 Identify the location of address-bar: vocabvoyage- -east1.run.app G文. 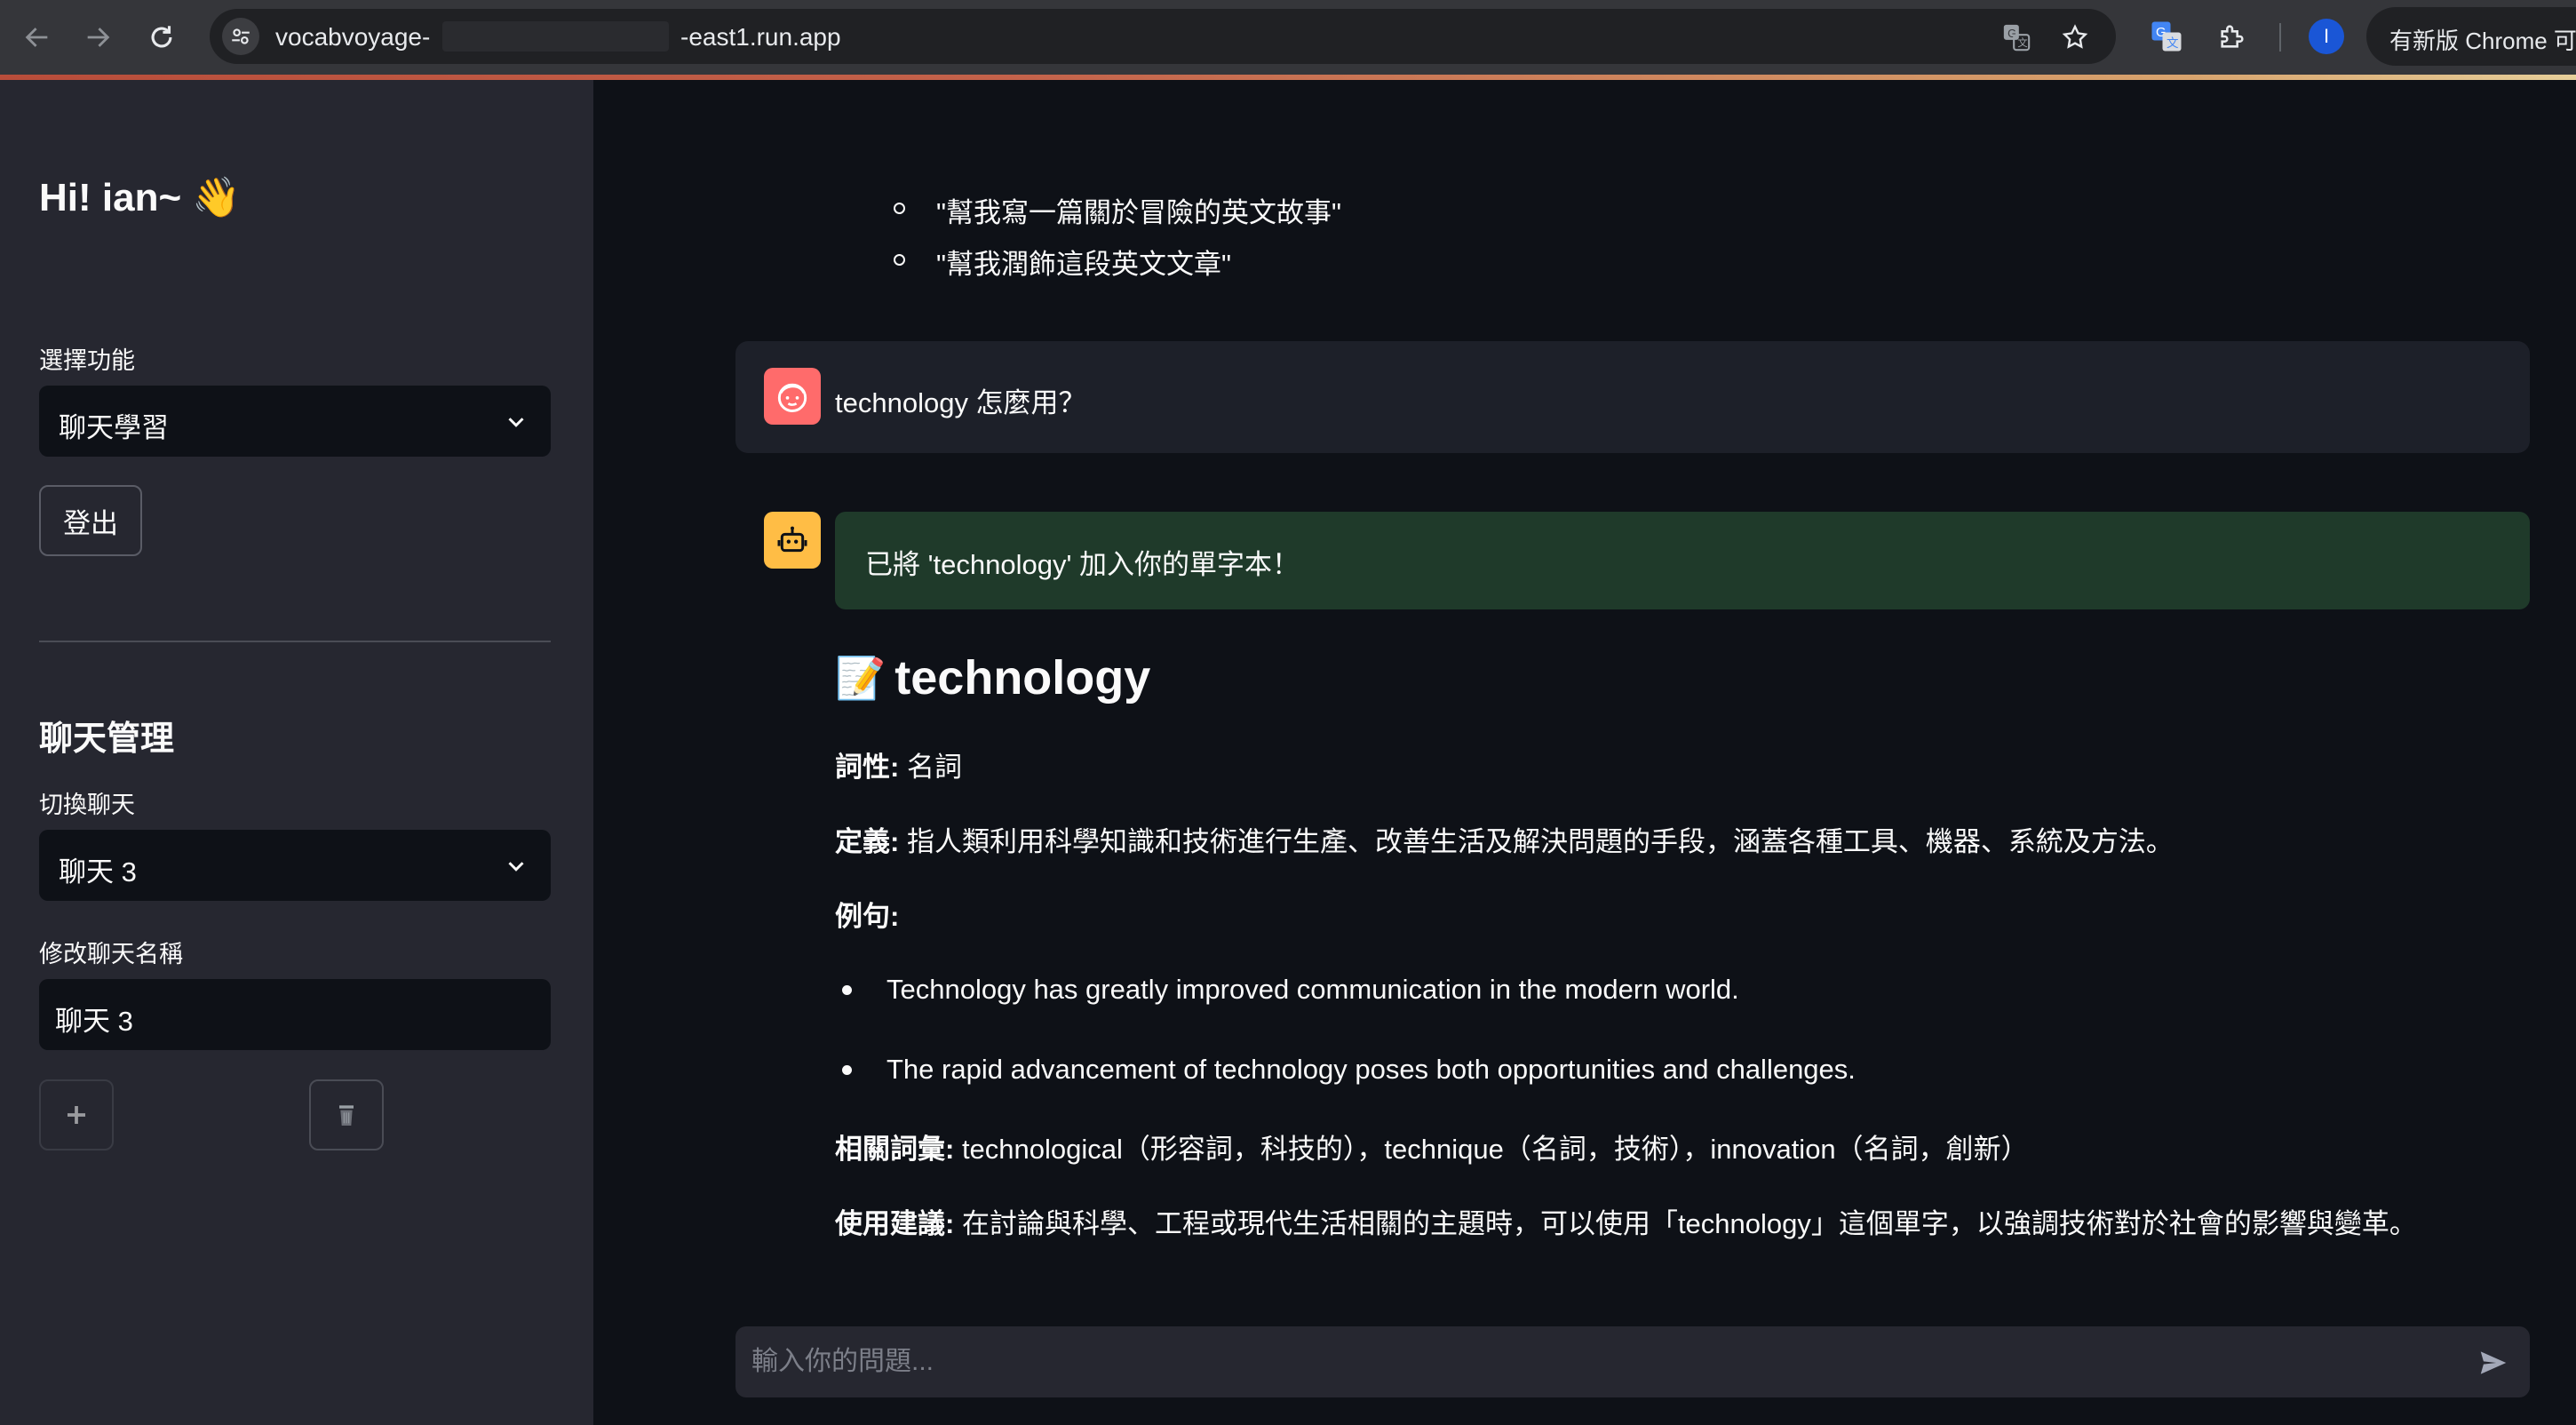
(1163, 36).